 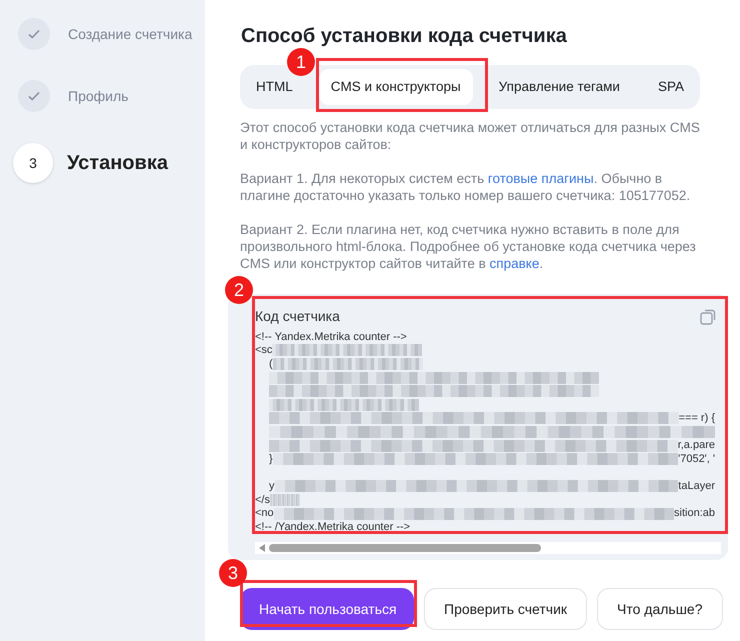 I want to click on copy-icon, so click(x=708, y=316).